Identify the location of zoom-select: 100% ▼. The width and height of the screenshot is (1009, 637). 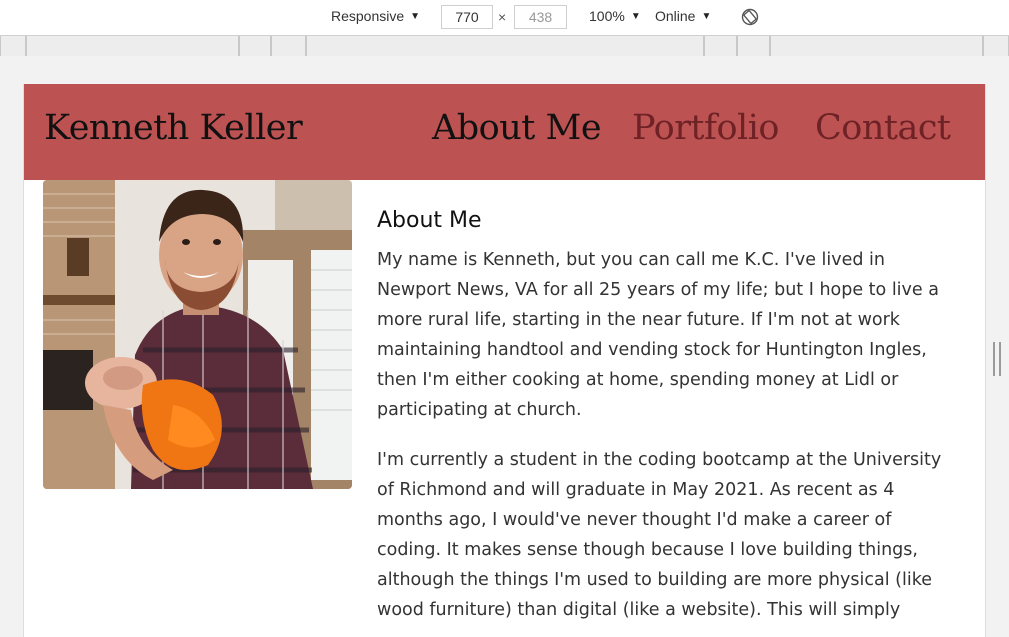
(615, 16).